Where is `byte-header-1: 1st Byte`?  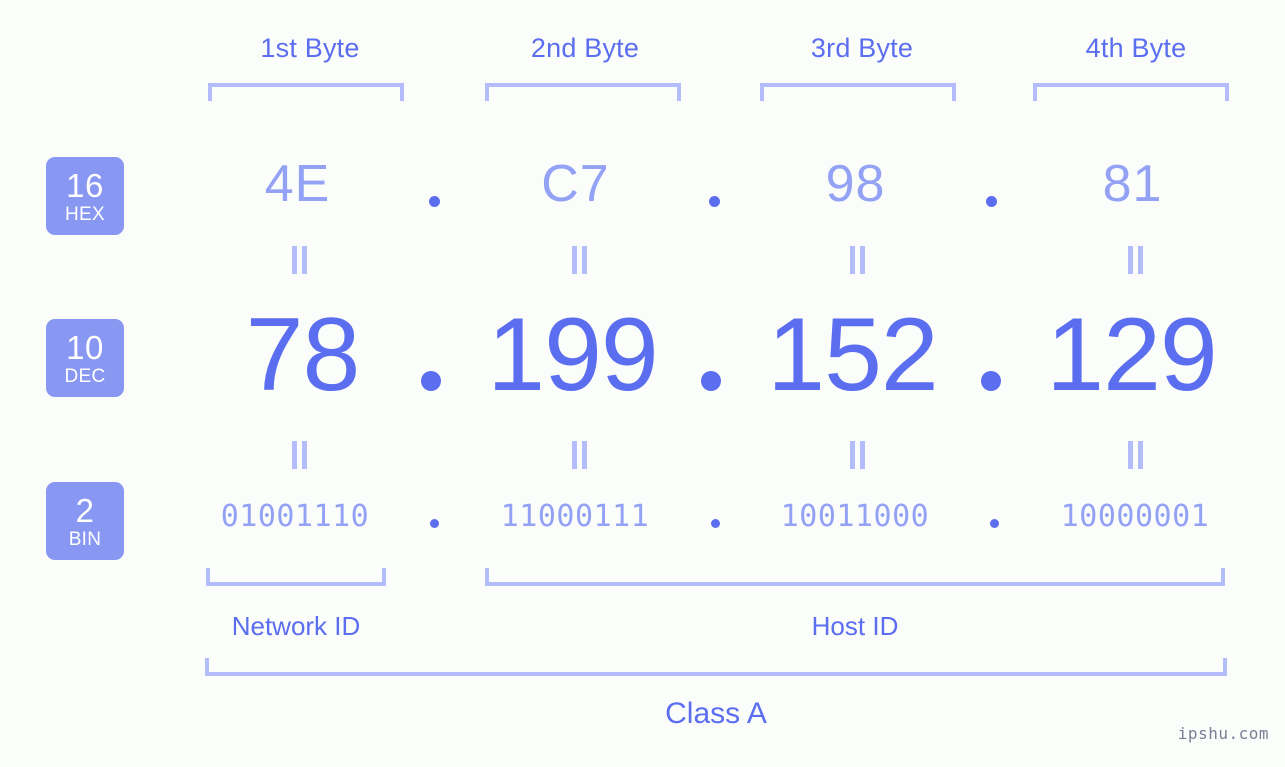 byte-header-1: 1st Byte is located at coordinates (310, 48).